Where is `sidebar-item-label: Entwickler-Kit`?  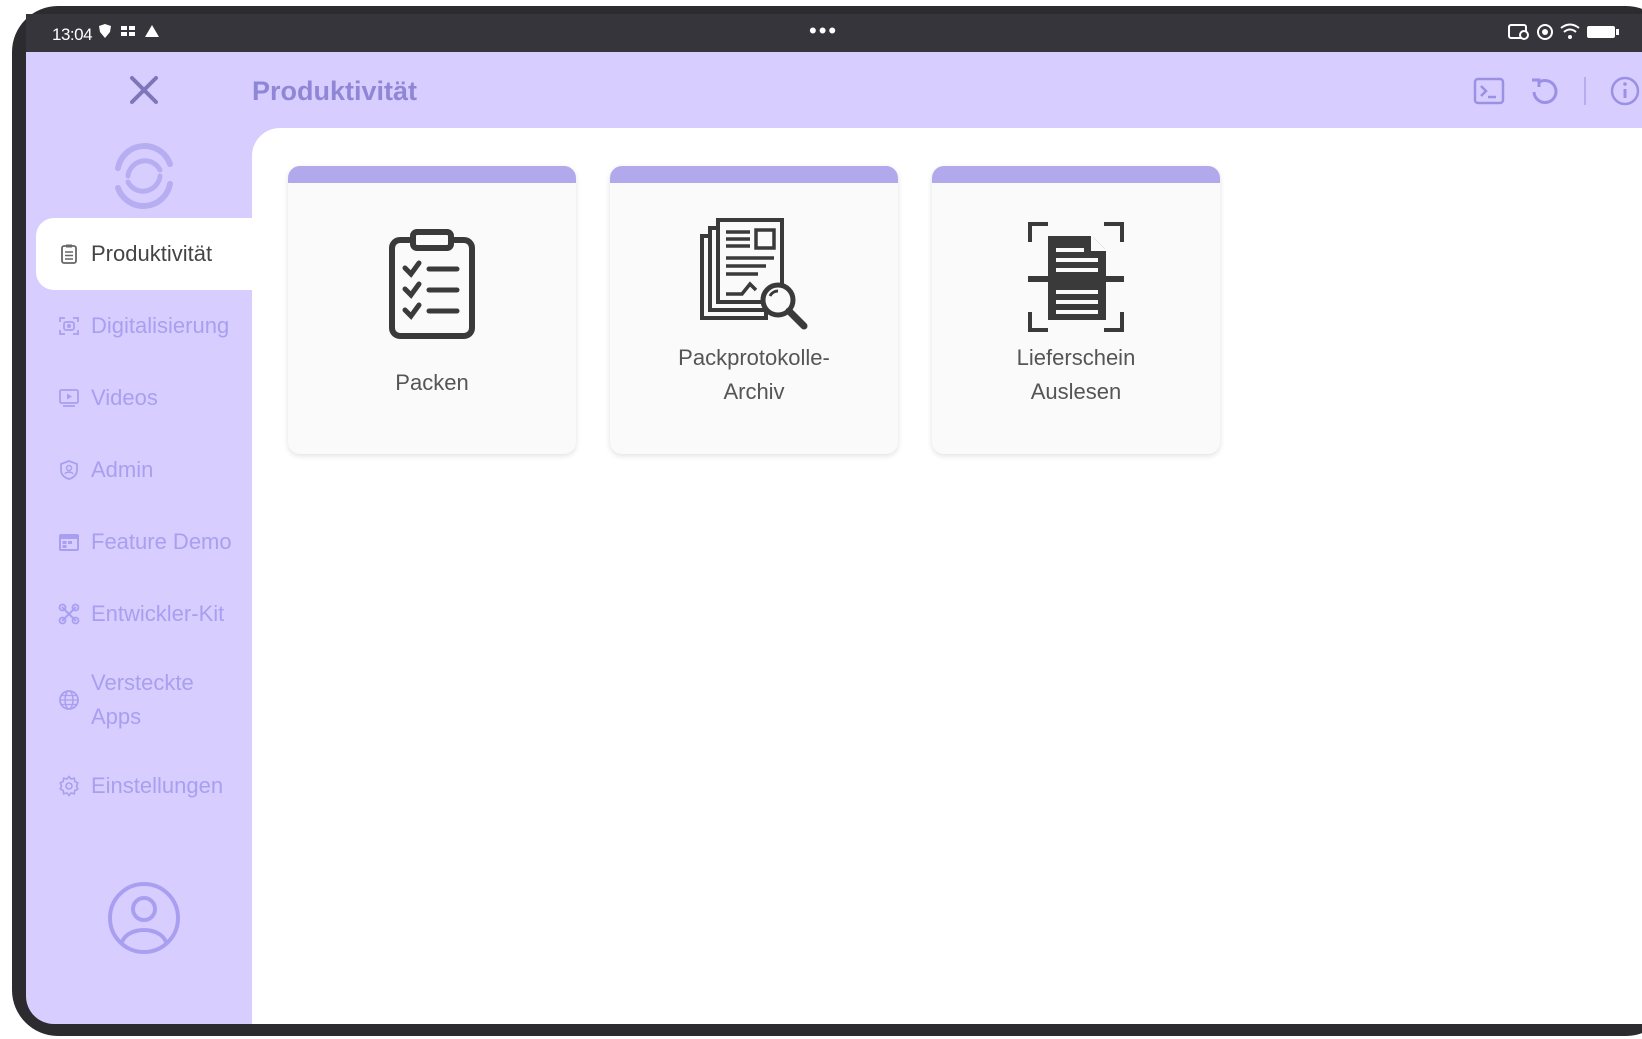
sidebar-item-label: Entwickler-Kit is located at coordinates (158, 613).